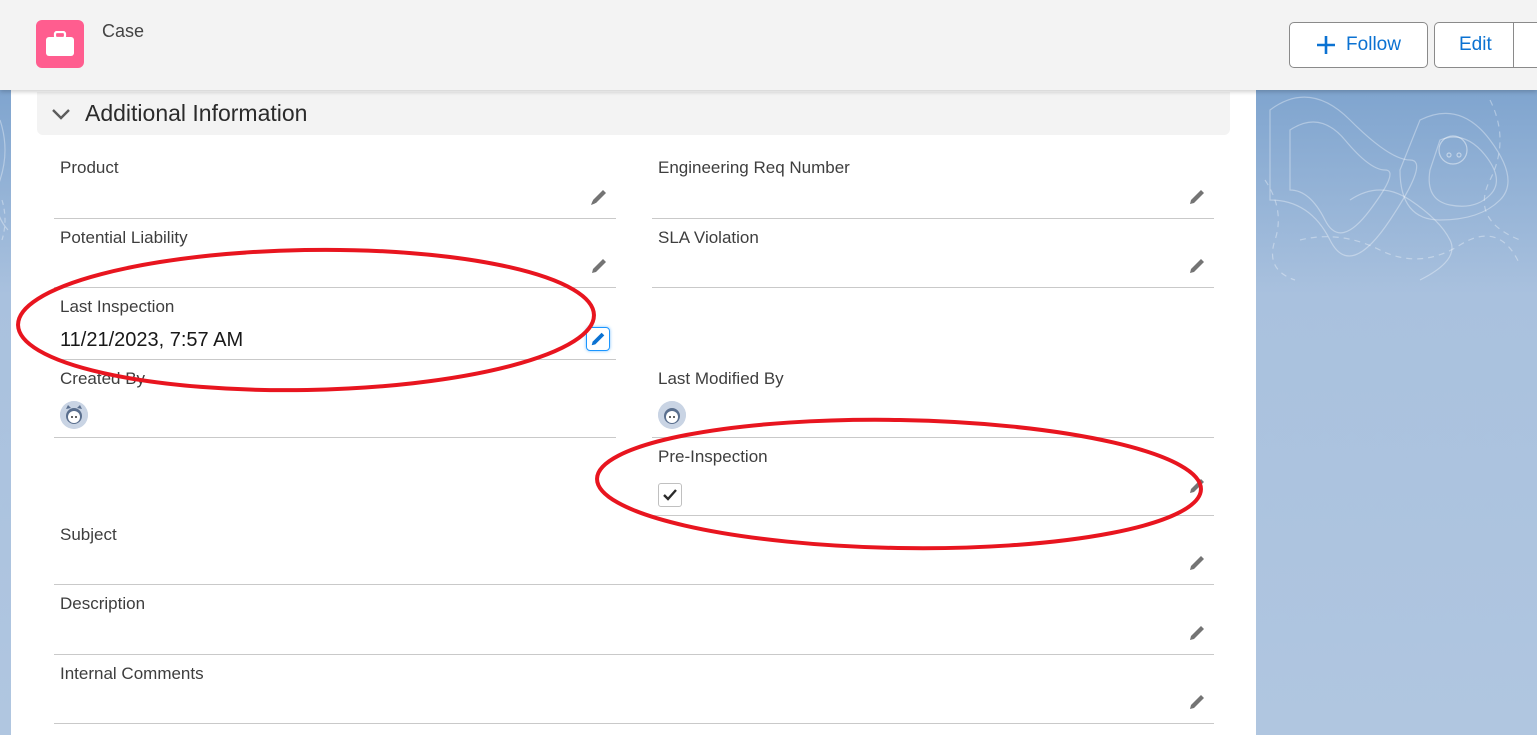  Describe the element at coordinates (713, 456) in the screenshot. I see `field-label: Pre-Inspection` at that location.